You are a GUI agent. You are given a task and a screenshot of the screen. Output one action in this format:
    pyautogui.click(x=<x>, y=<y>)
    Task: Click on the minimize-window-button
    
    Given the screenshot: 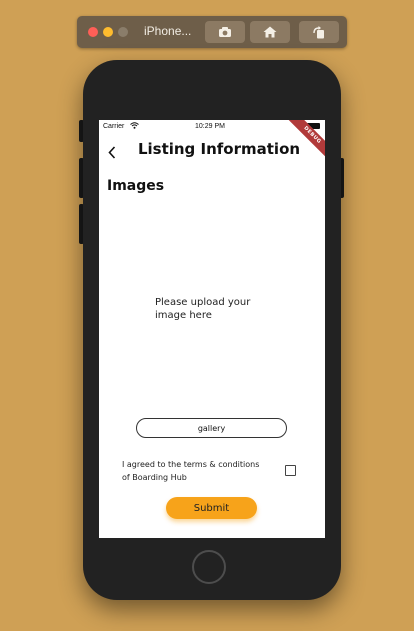 What is the action you would take?
    pyautogui.click(x=108, y=32)
    